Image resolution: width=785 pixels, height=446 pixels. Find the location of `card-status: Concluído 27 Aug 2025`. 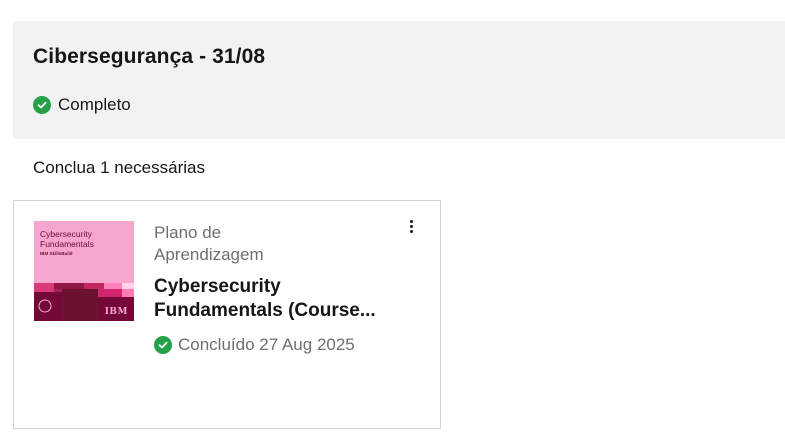

card-status: Concluído 27 Aug 2025 is located at coordinates (254, 345).